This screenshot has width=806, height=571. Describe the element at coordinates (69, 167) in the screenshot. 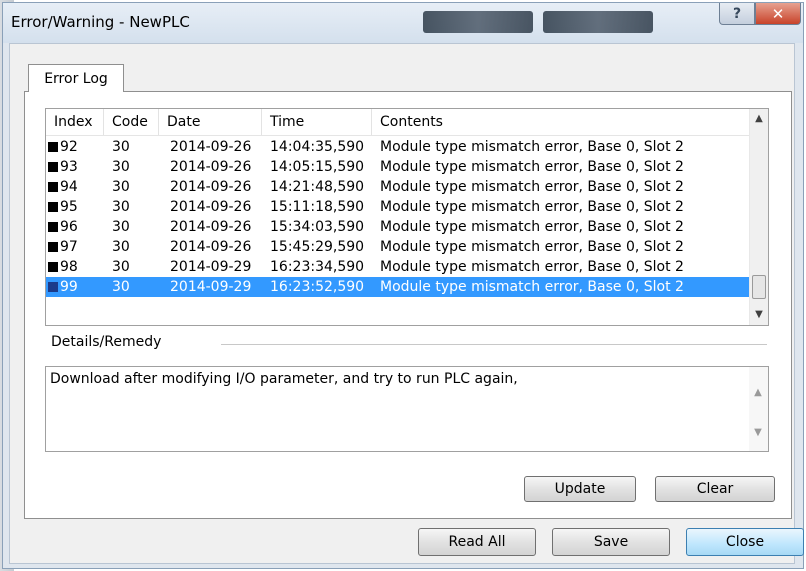

I see `row-index-label: 93` at that location.